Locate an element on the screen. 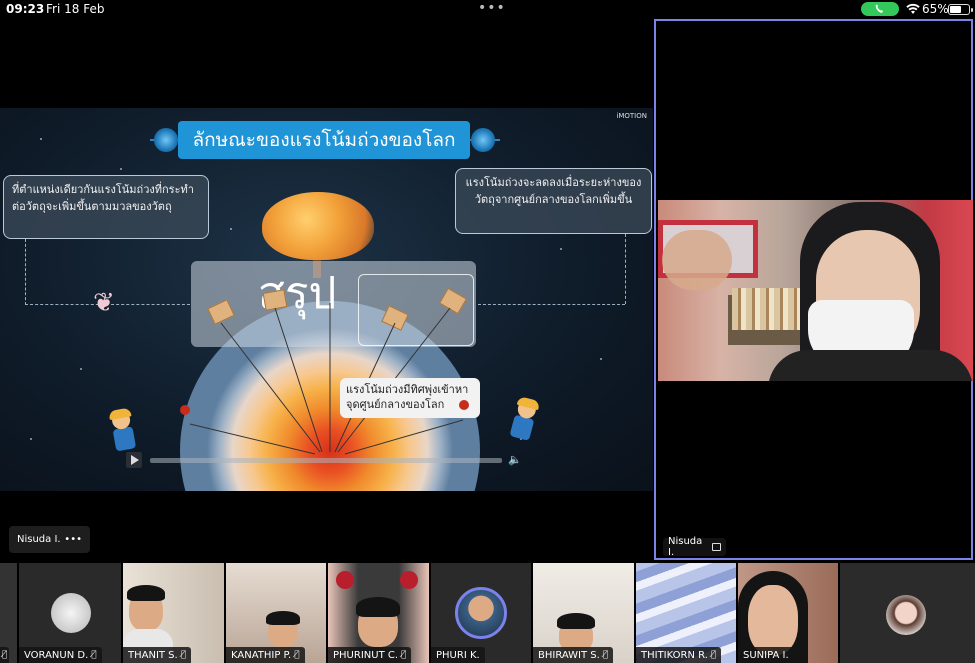 The image size is (975, 663). presenter-name-tag: Nisuda I. ••• is located at coordinates (49, 539).